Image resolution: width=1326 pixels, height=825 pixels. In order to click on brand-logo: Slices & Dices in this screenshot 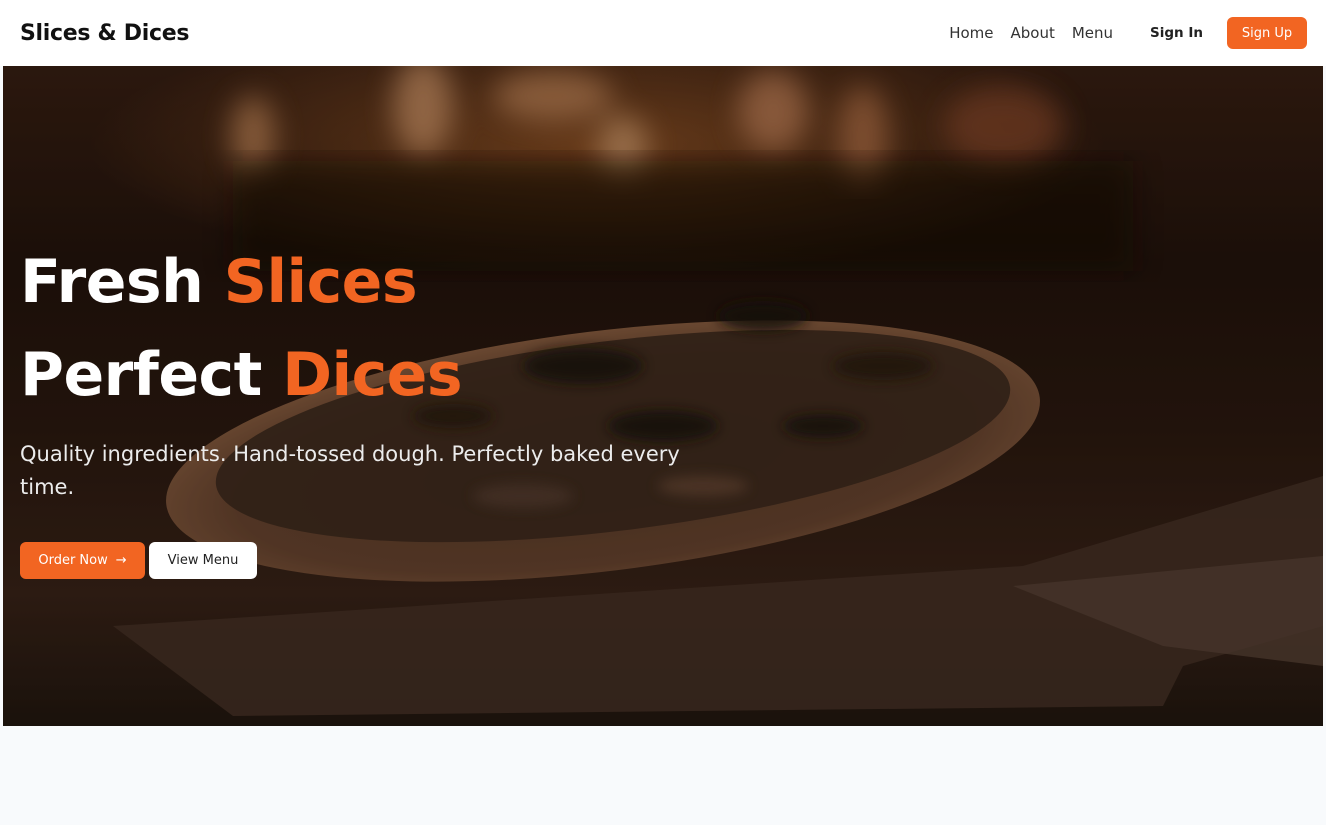, I will do `click(104, 33)`.